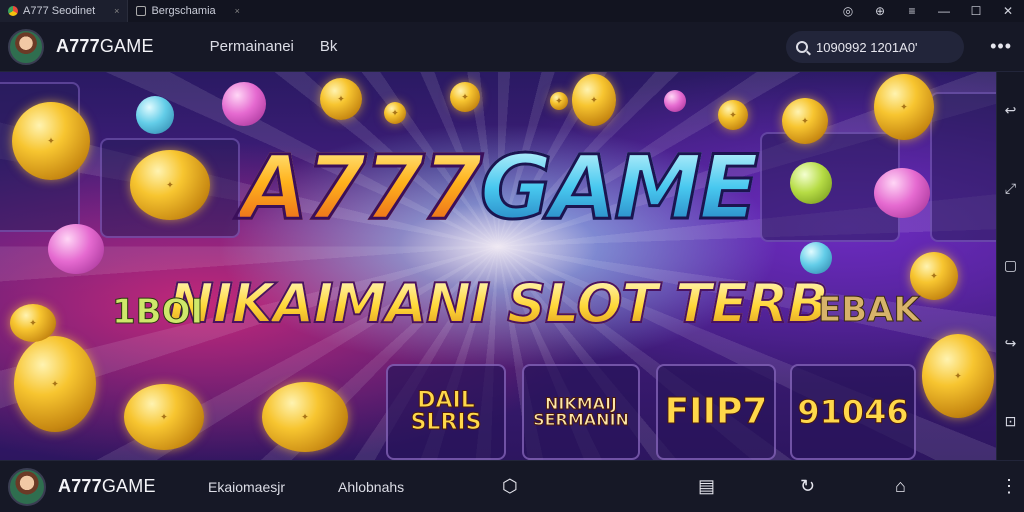  What do you see at coordinates (362, 188) in the screenshot?
I see `title-part-a: A777` at bounding box center [362, 188].